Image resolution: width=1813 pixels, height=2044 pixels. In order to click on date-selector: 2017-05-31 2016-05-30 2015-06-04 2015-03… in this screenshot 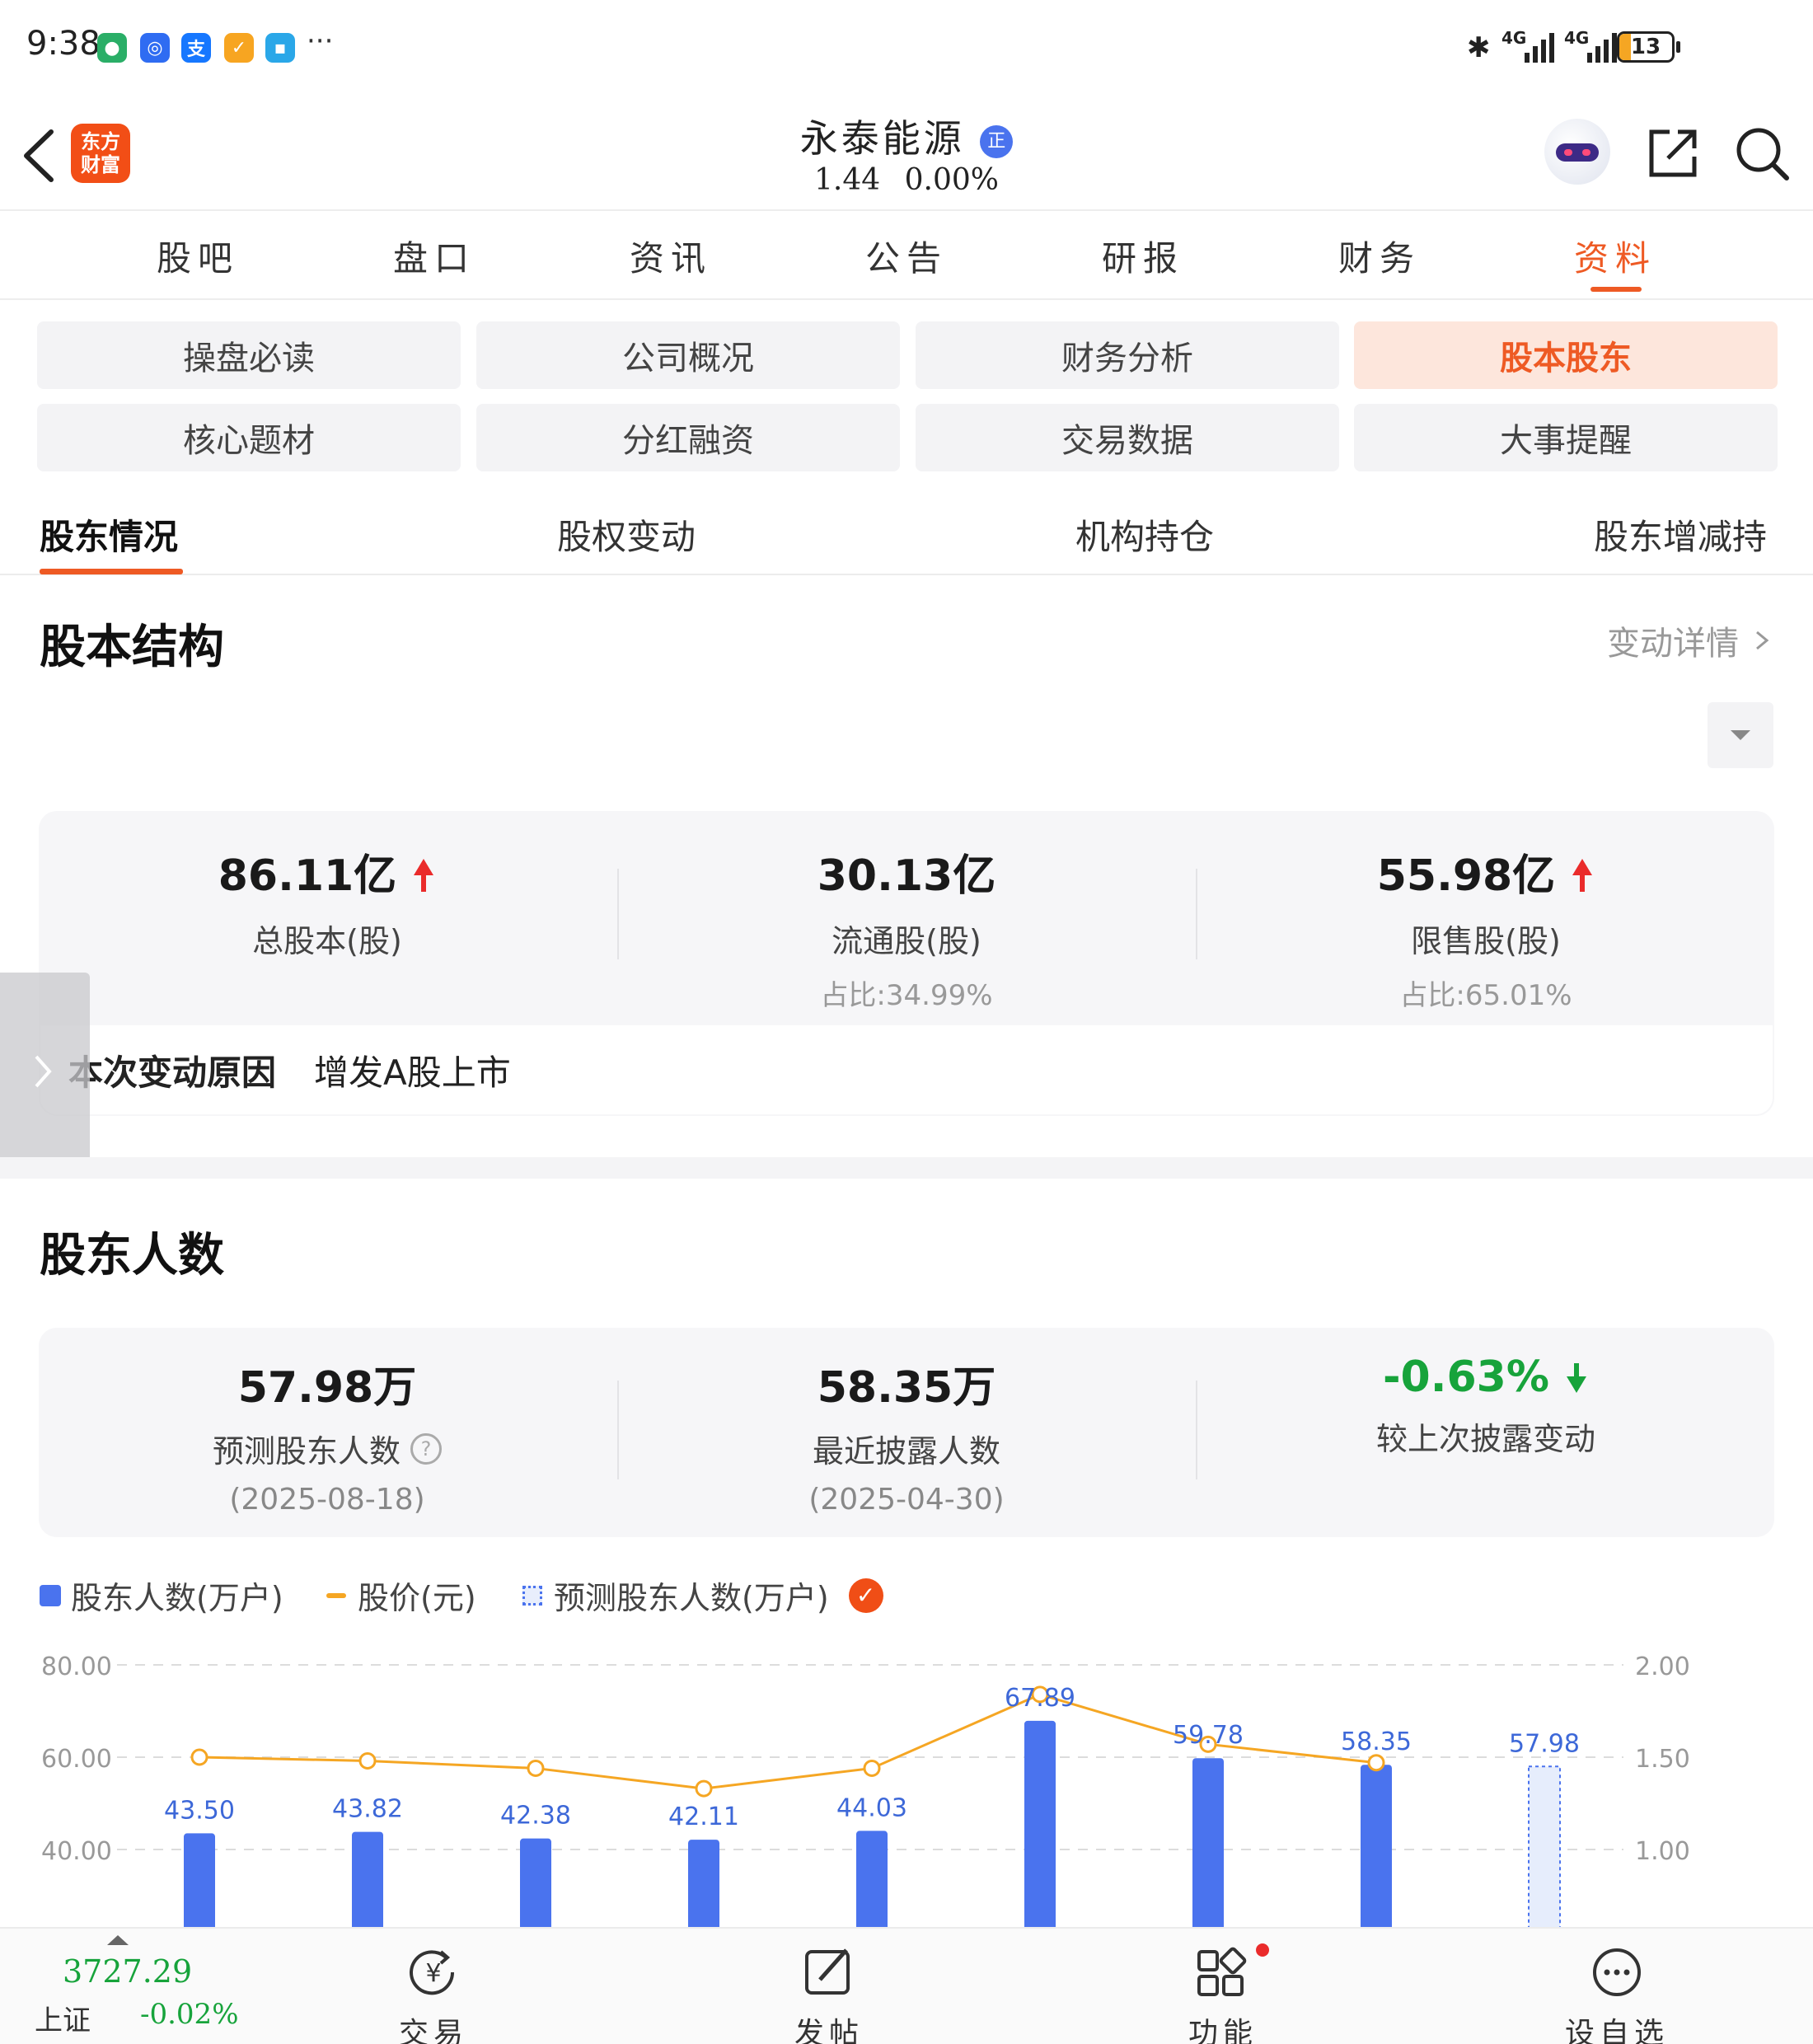, I will do `click(869, 735)`.